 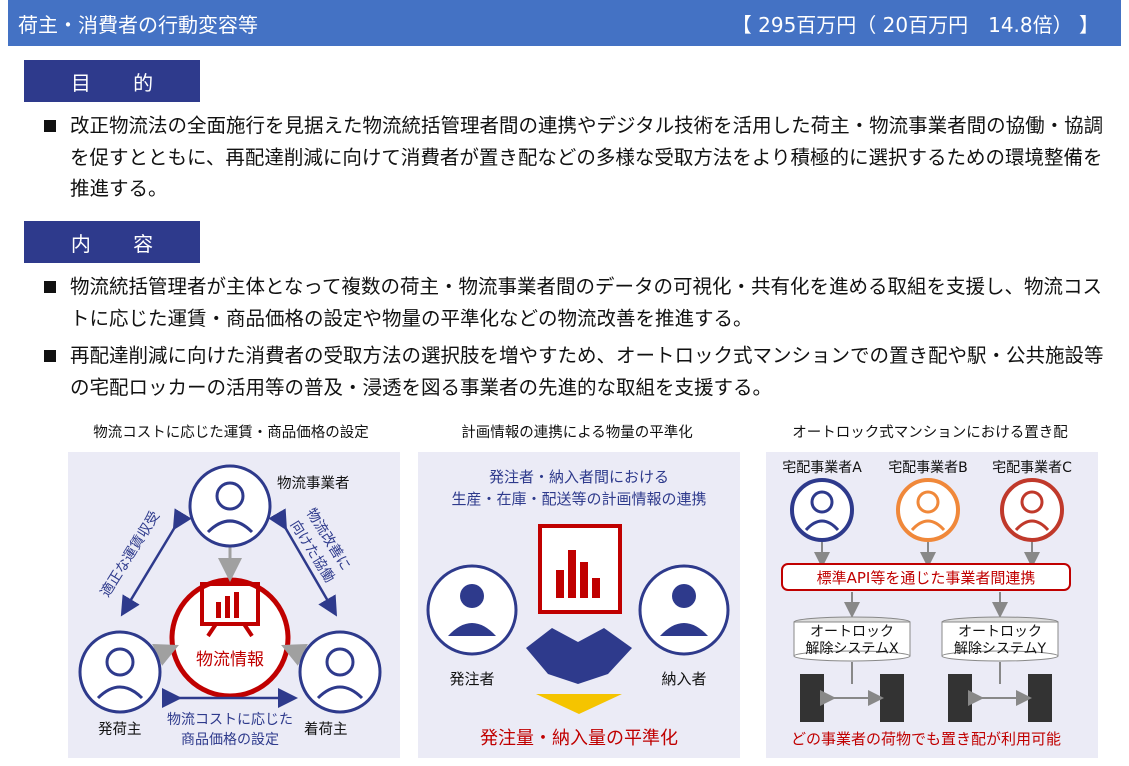 What do you see at coordinates (928, 510) in the screenshot?
I see `carrier-b-icon` at bounding box center [928, 510].